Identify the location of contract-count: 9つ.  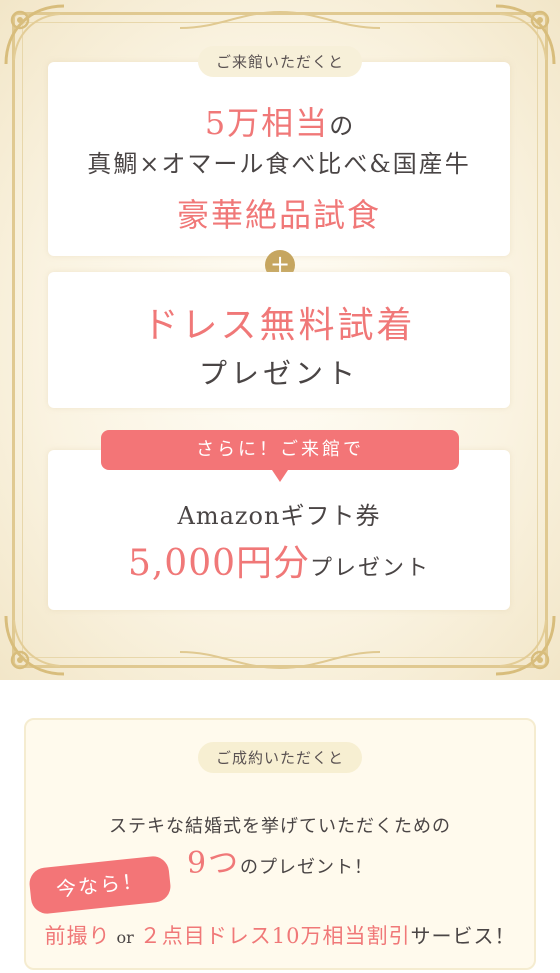
(213, 863).